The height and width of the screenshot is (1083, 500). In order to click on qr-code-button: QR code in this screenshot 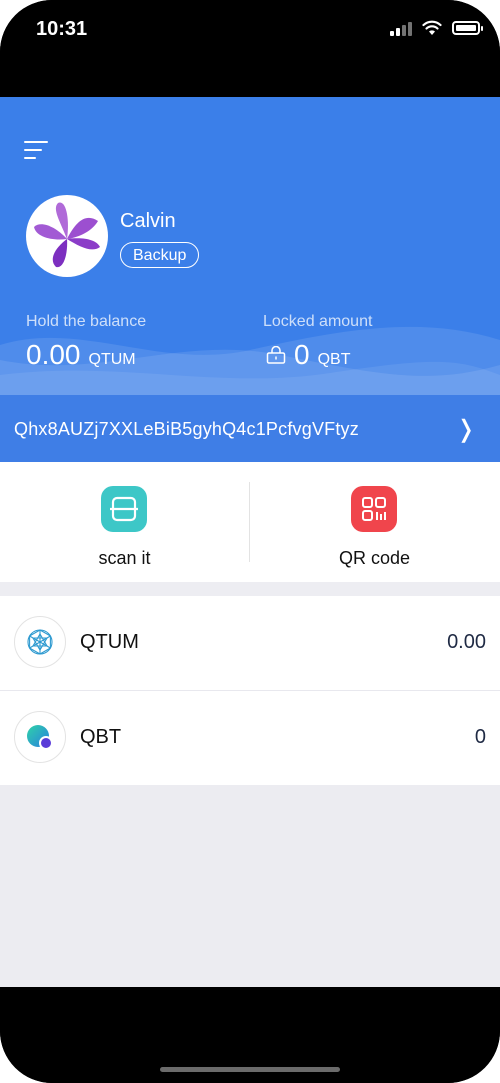, I will do `click(374, 522)`.